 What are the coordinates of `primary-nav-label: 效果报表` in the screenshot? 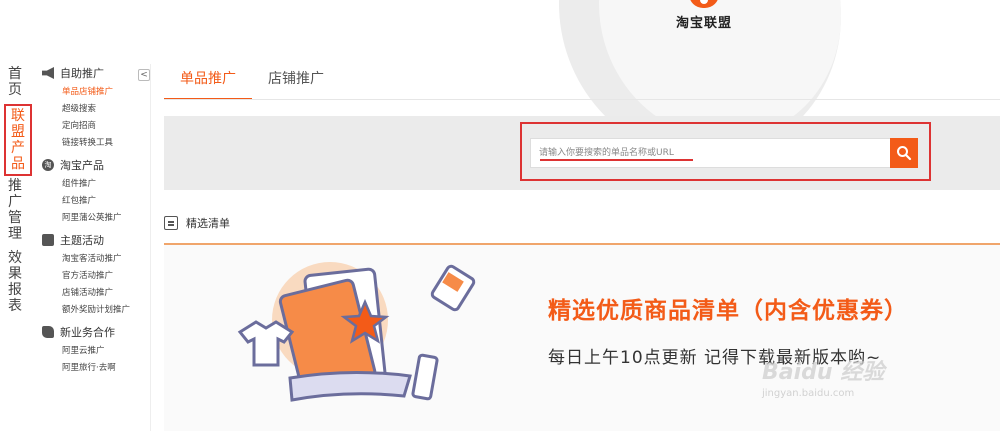 It's located at (15, 282).